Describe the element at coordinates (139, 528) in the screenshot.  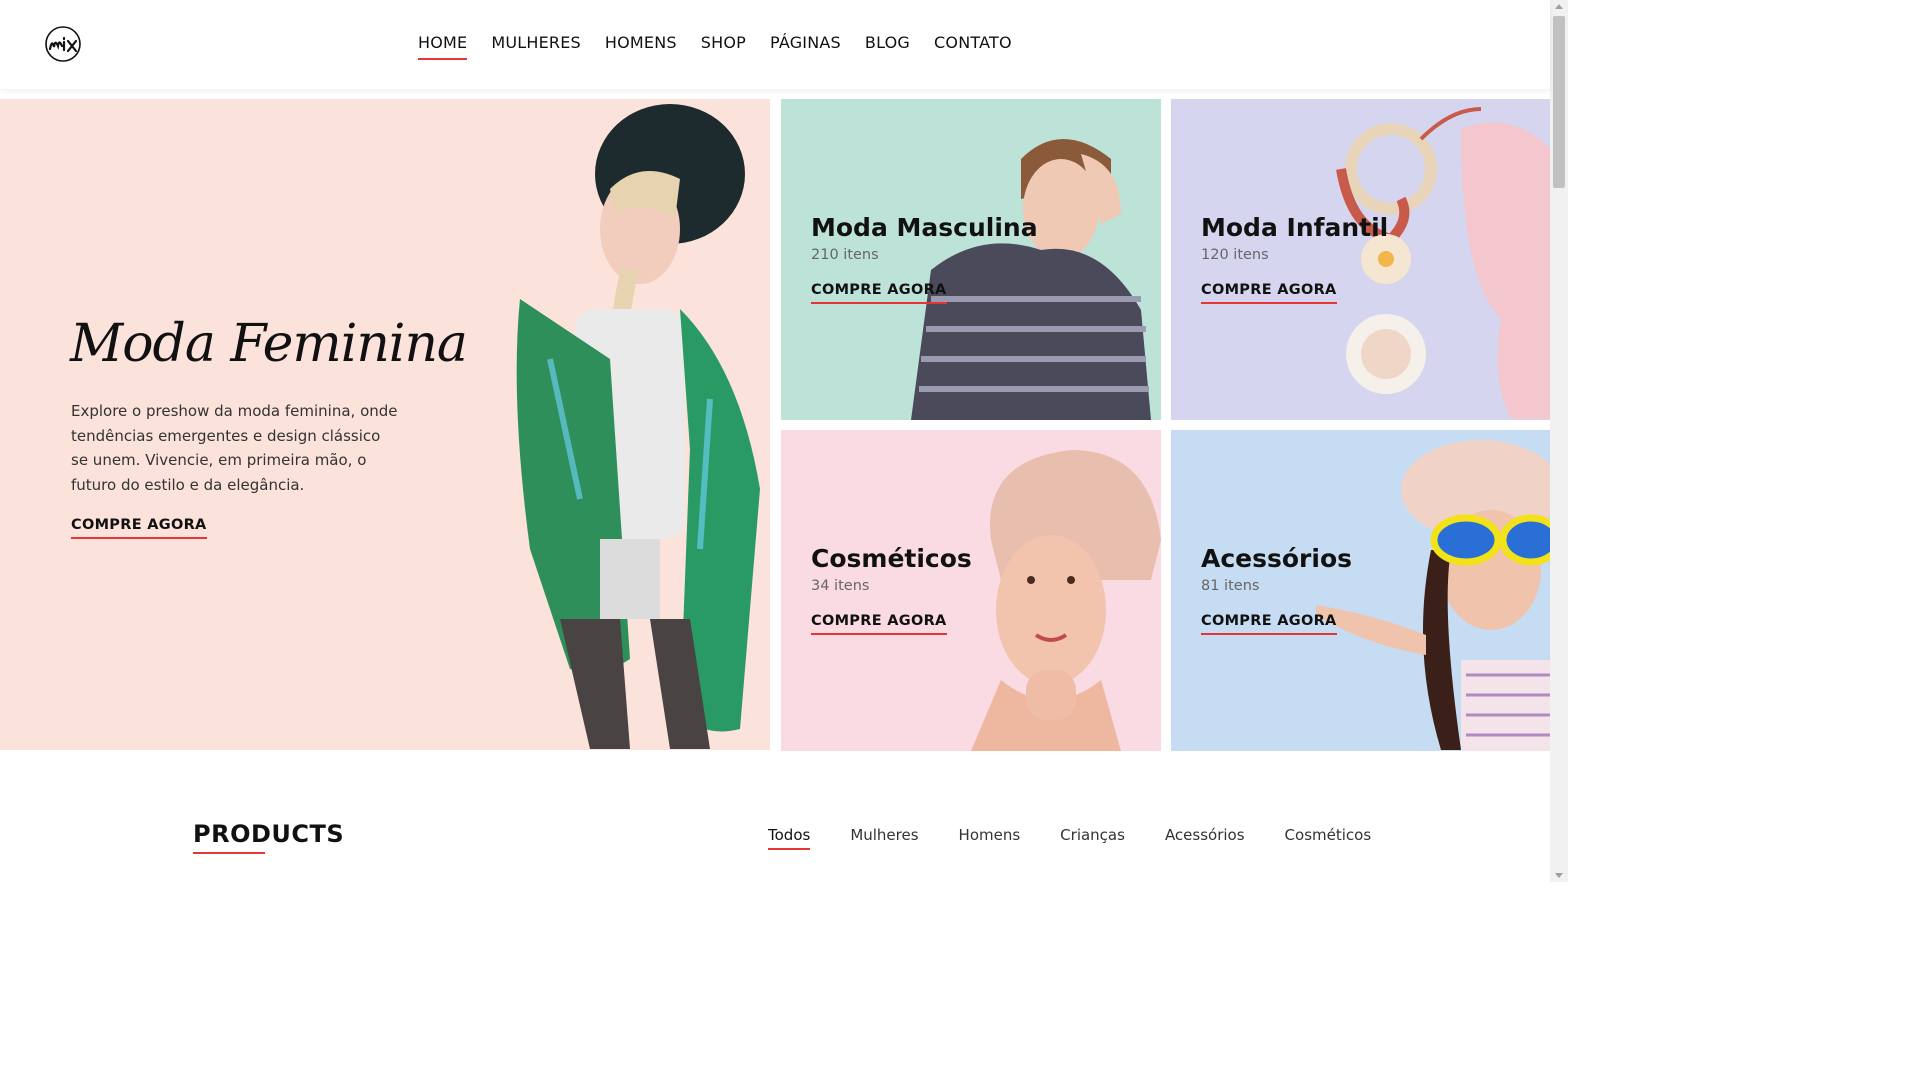
I see `shop-now-link-feminina: COMPRE AGORA` at that location.